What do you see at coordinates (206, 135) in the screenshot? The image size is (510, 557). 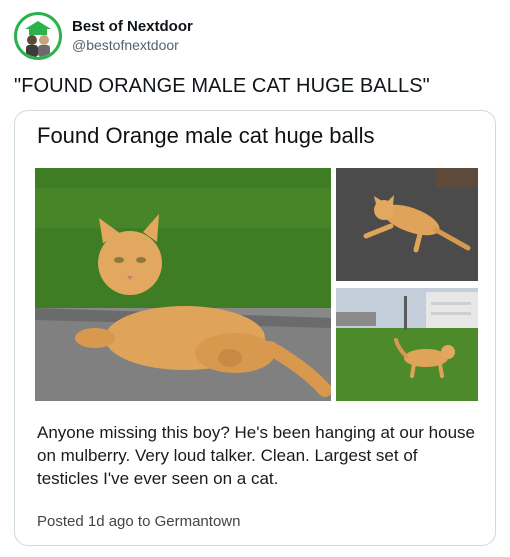 I see `post-title: Found Orange male cat huge balls` at bounding box center [206, 135].